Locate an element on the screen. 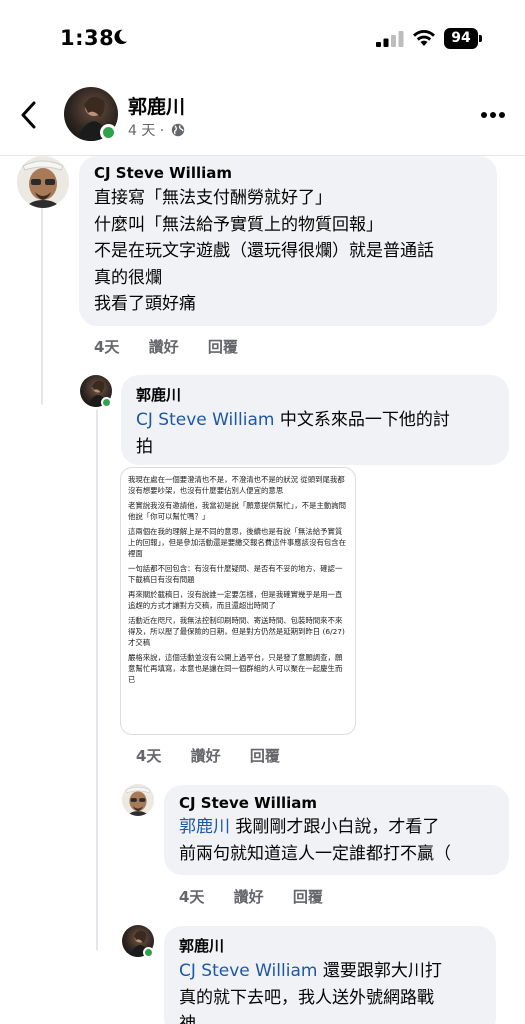 The width and height of the screenshot is (525, 1024). more-options-icon is located at coordinates (493, 115).